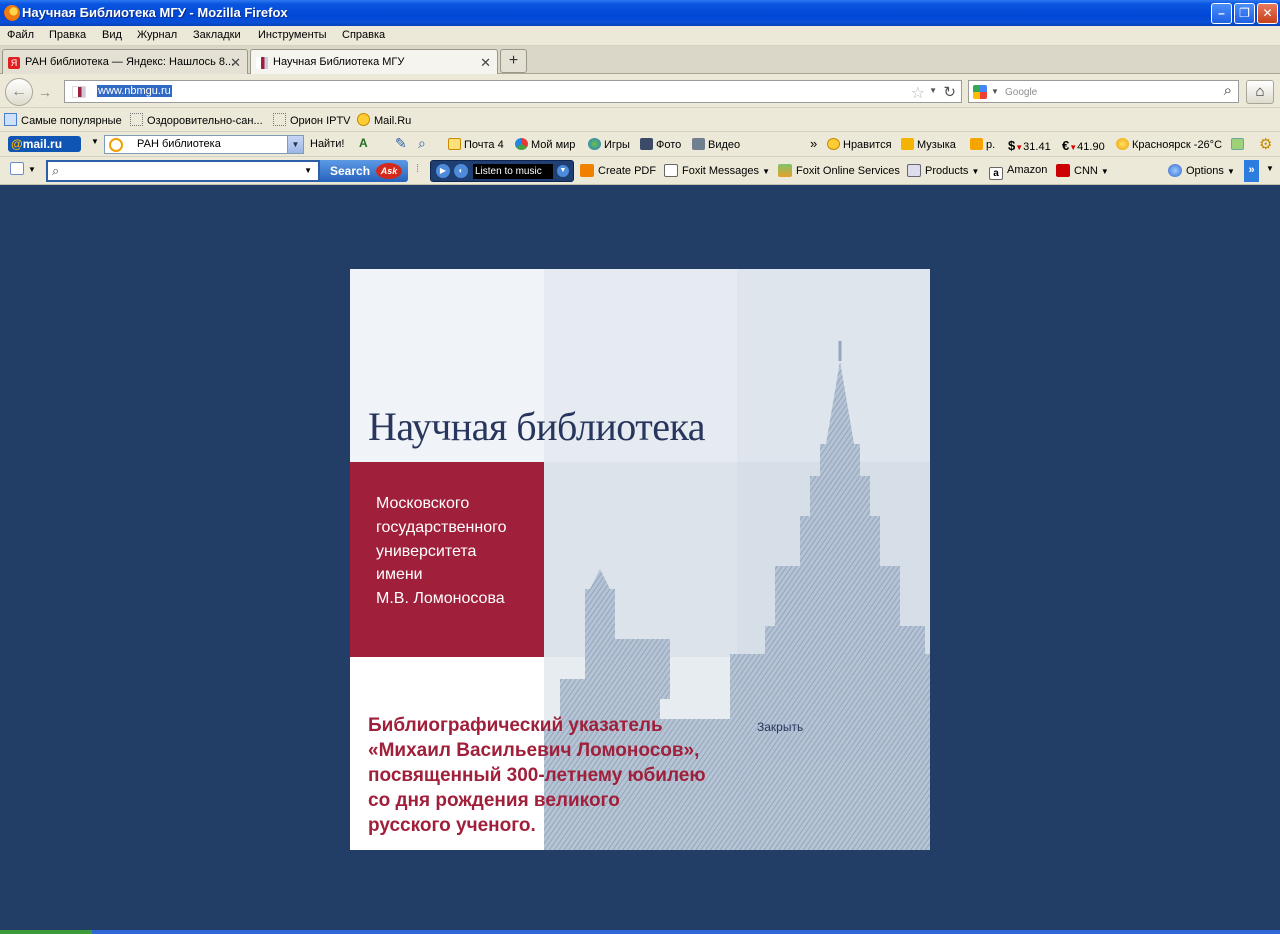  What do you see at coordinates (1083, 145) in the screenshot?
I see `eur-rate: €▼41.90` at bounding box center [1083, 145].